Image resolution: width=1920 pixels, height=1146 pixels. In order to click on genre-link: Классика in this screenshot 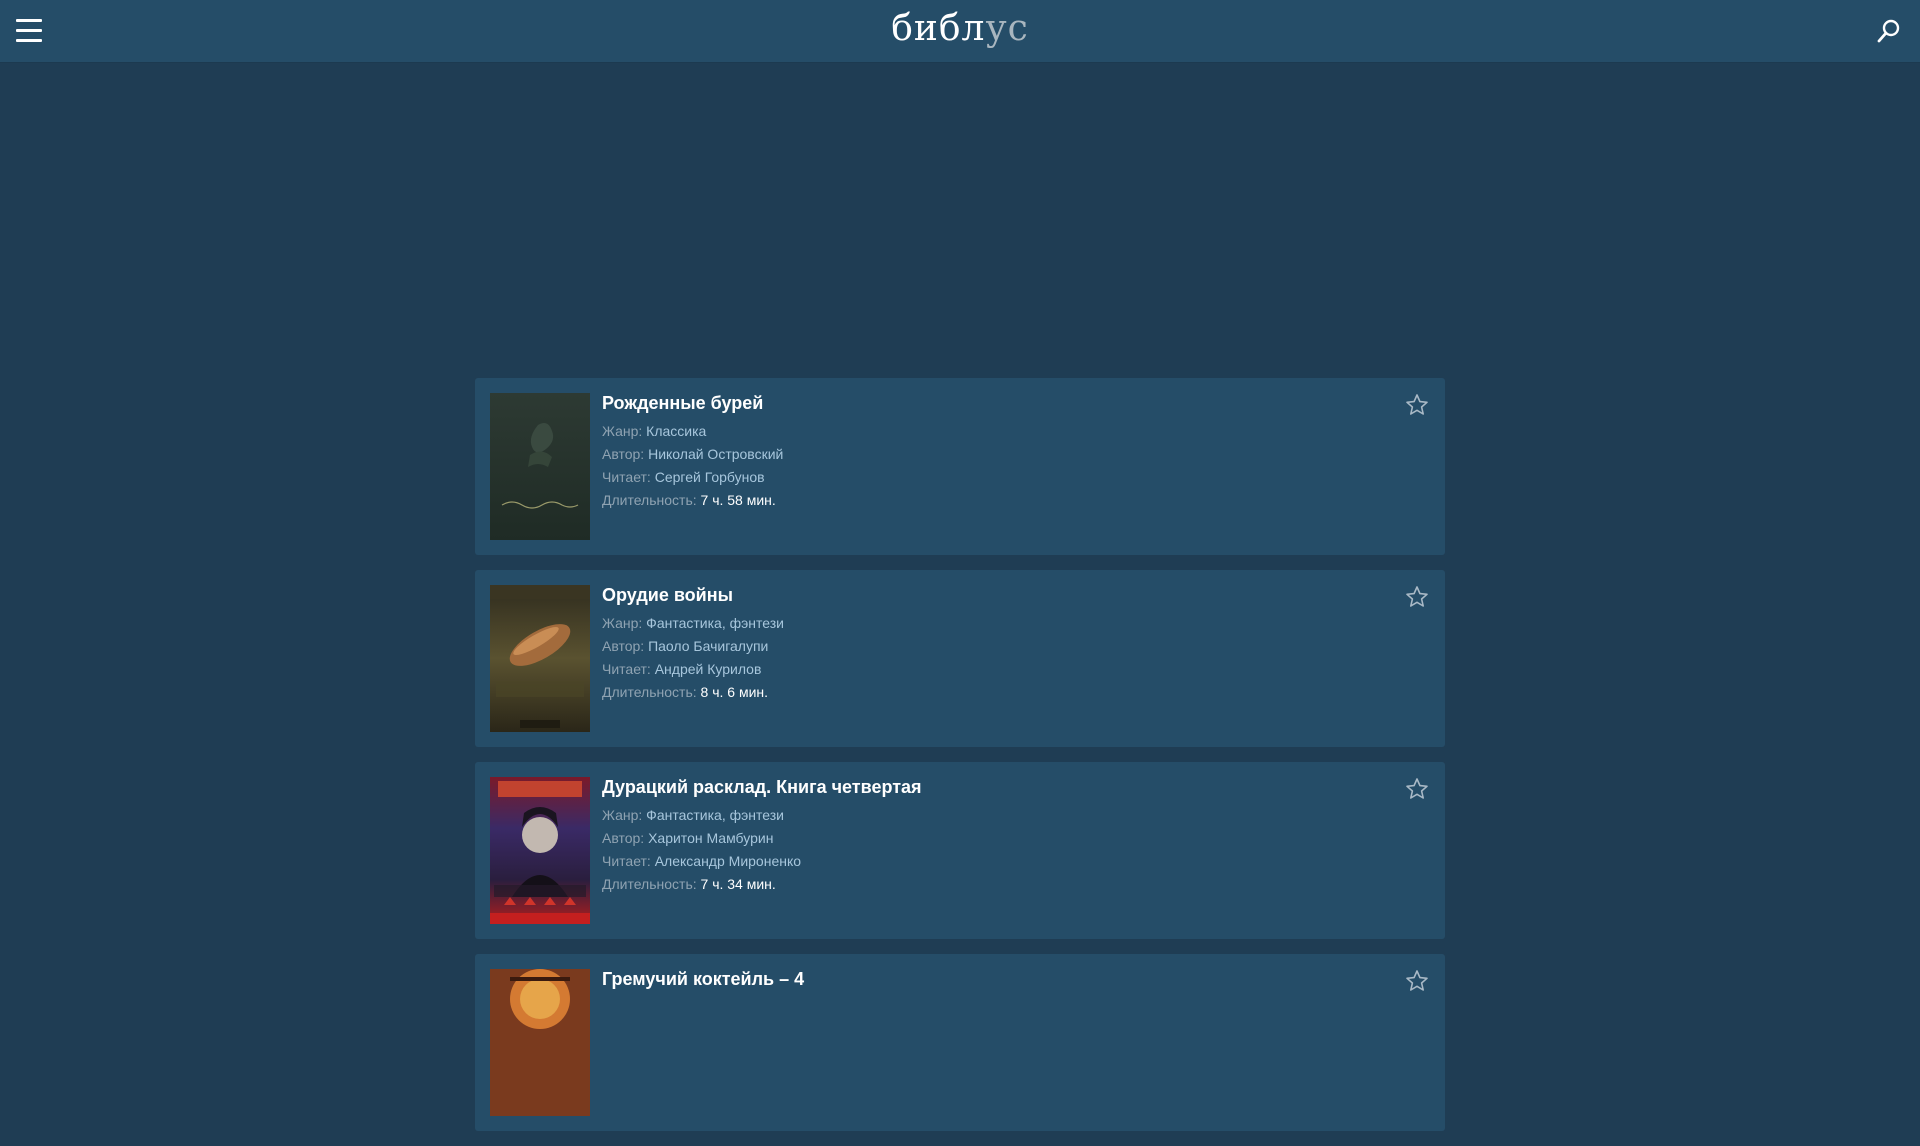, I will do `click(676, 431)`.